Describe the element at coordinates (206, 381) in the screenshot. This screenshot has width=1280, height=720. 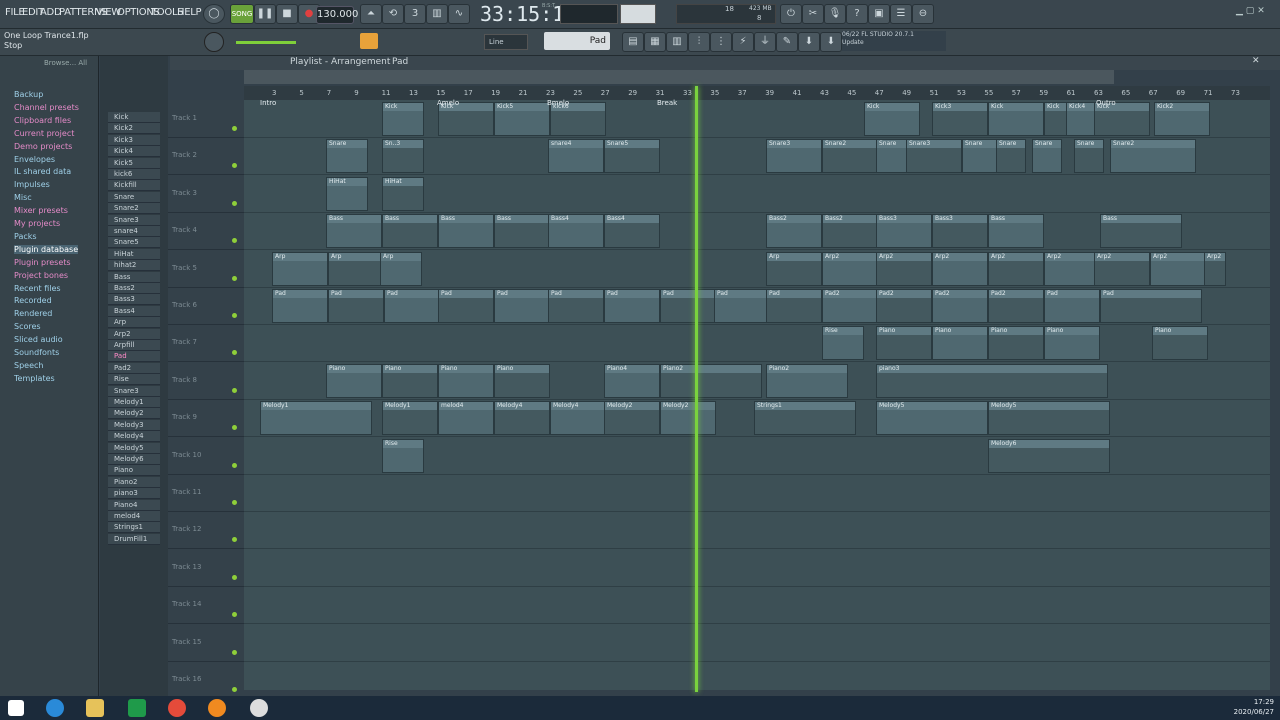
I see `track-header: Track 8` at that location.